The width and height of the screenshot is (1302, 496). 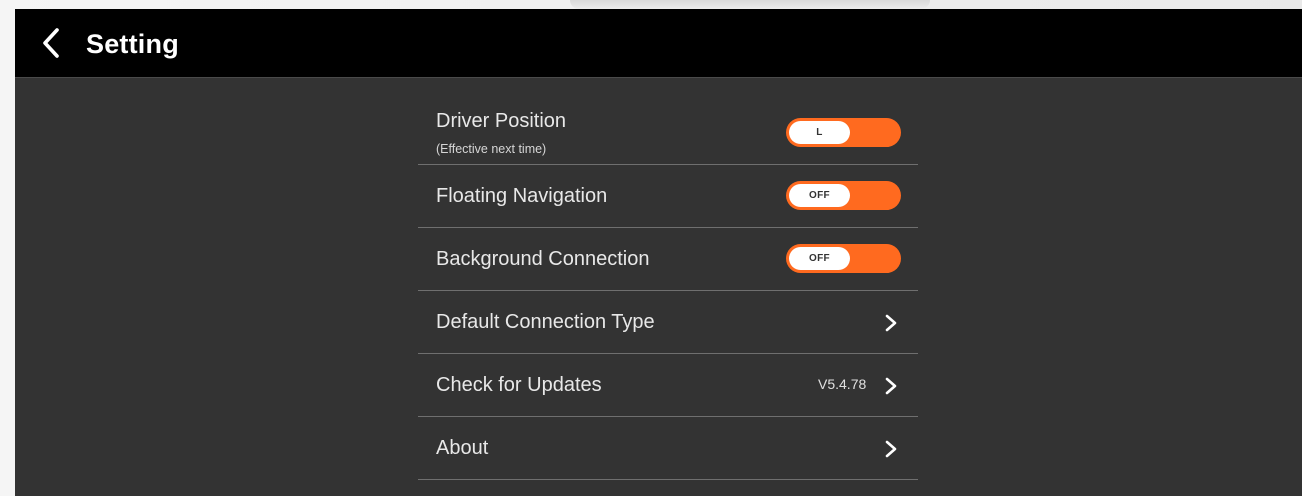 What do you see at coordinates (819, 258) in the screenshot?
I see `background-connection-toggle-value: OFF` at bounding box center [819, 258].